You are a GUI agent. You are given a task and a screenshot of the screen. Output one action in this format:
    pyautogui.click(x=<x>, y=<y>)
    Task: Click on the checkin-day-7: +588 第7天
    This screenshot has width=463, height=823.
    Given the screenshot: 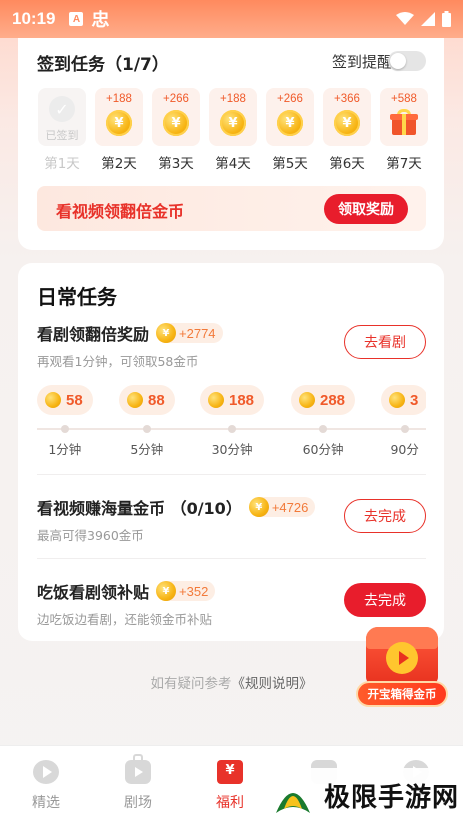 What is the action you would take?
    pyautogui.click(x=404, y=130)
    